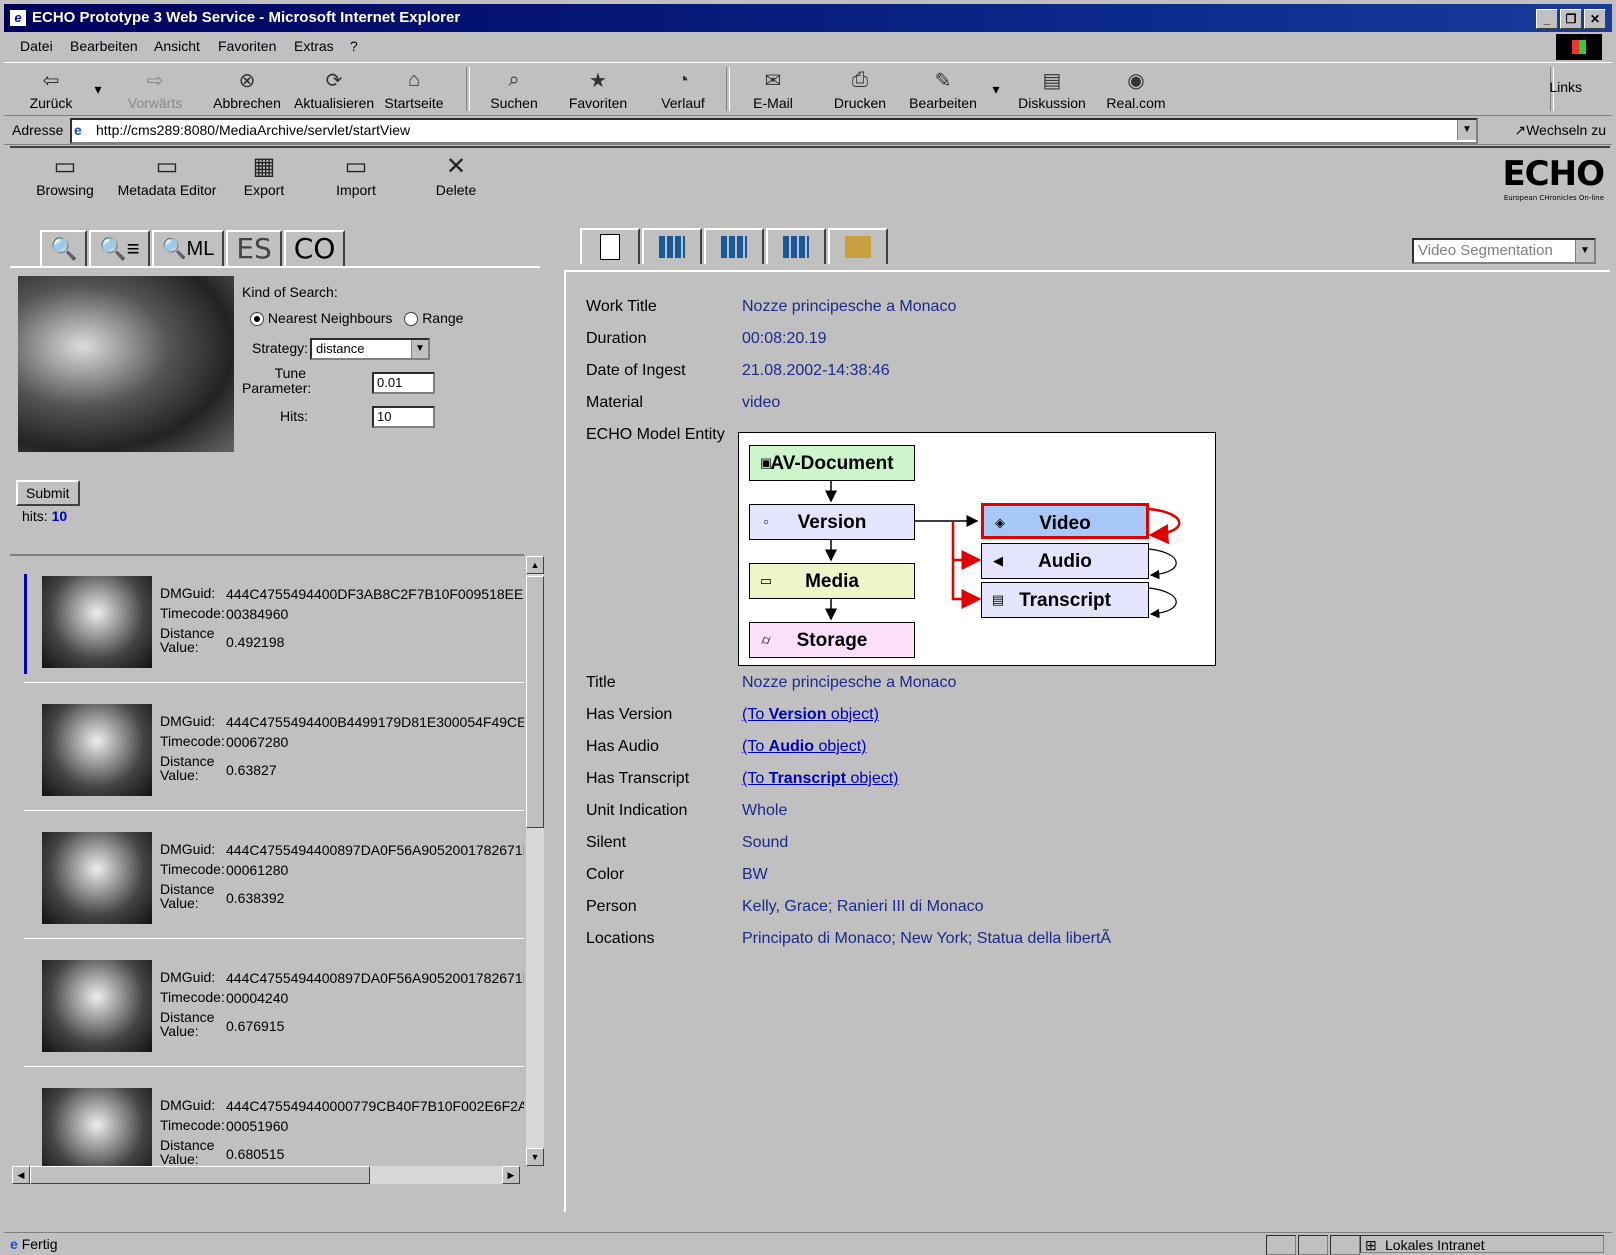 This screenshot has width=1616, height=1255. I want to click on mail-button: ✉ E-Mail, so click(773, 88).